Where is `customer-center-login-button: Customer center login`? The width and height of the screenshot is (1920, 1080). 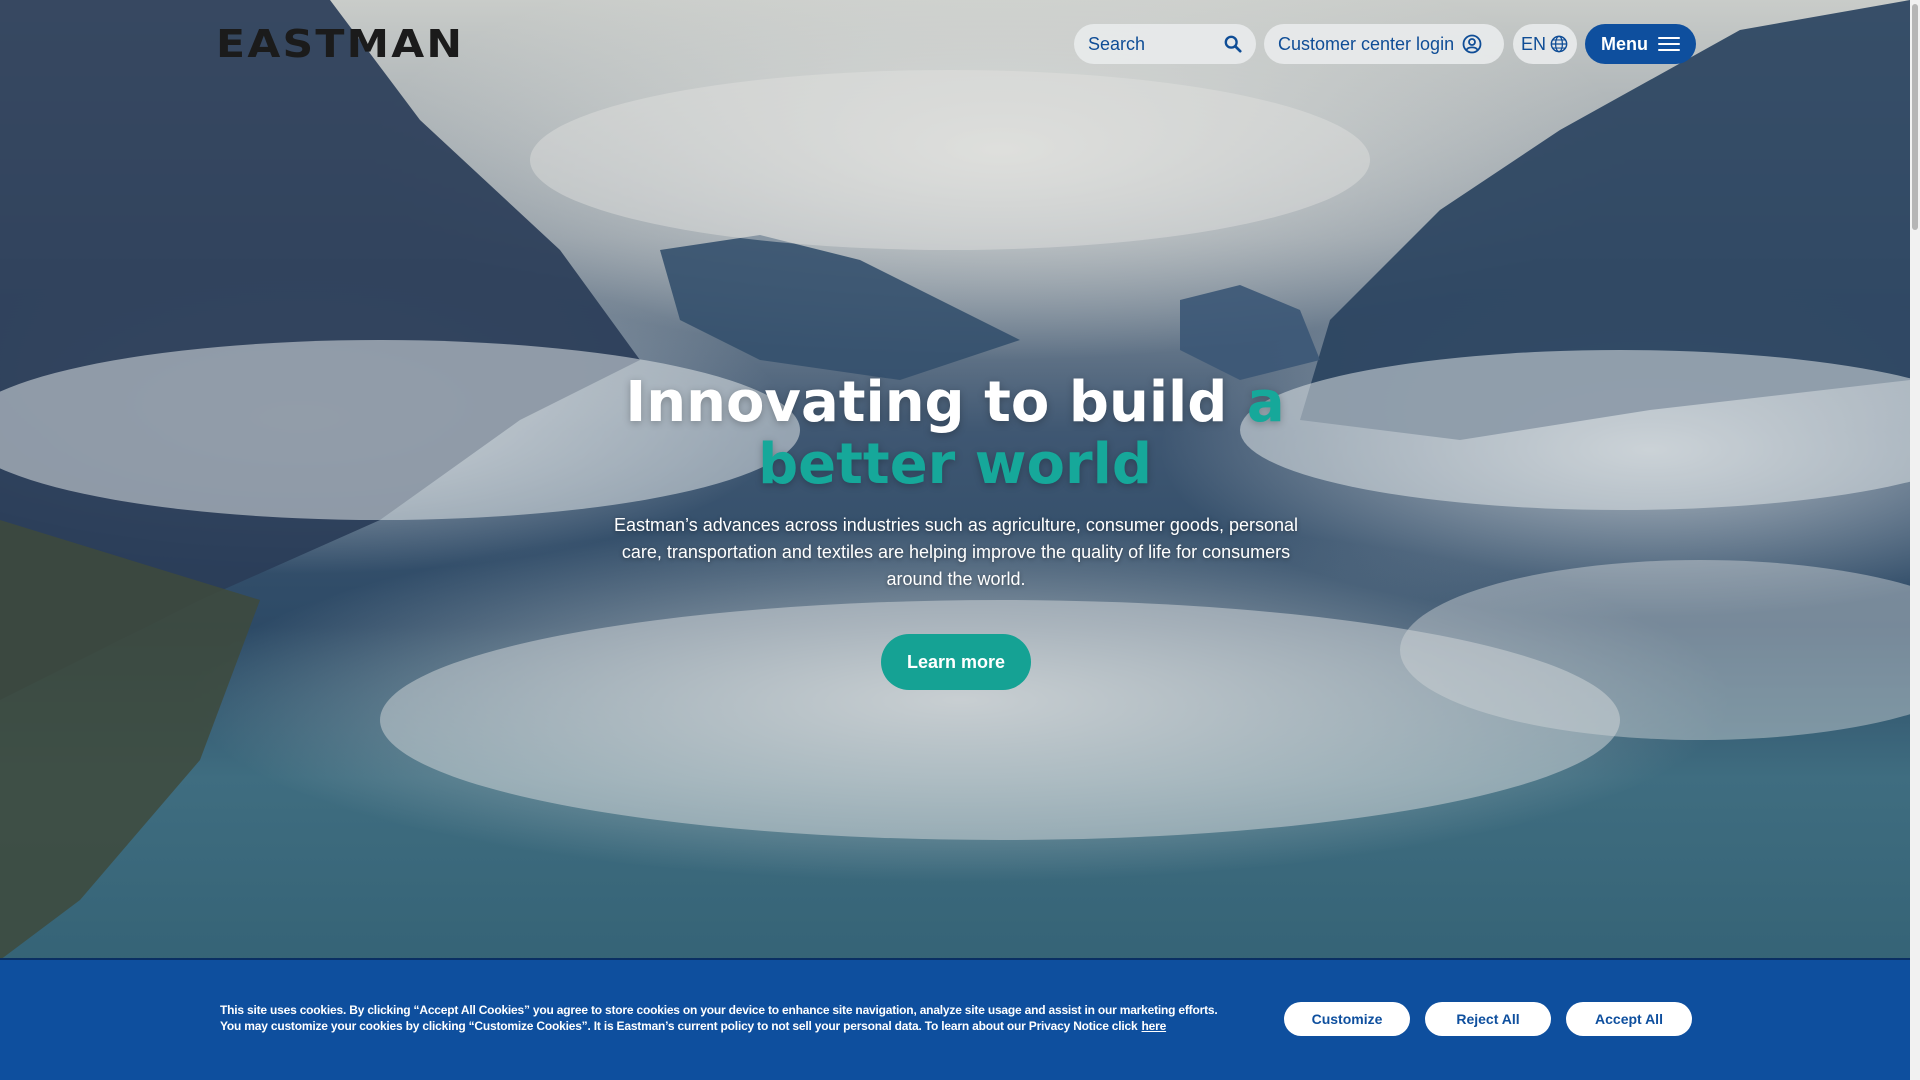
customer-center-login-button: Customer center login is located at coordinates (1384, 44).